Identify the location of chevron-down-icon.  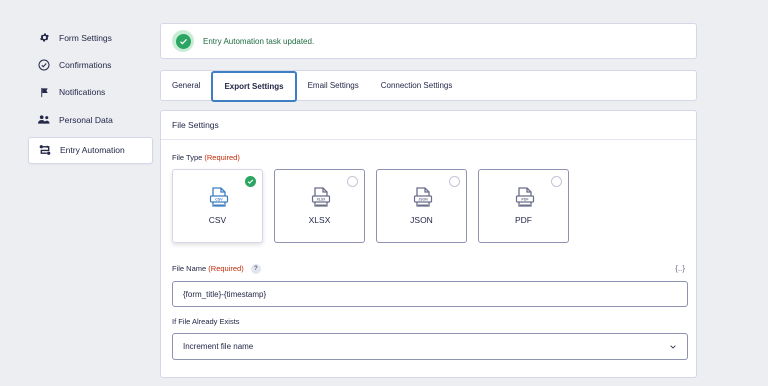
(673, 347).